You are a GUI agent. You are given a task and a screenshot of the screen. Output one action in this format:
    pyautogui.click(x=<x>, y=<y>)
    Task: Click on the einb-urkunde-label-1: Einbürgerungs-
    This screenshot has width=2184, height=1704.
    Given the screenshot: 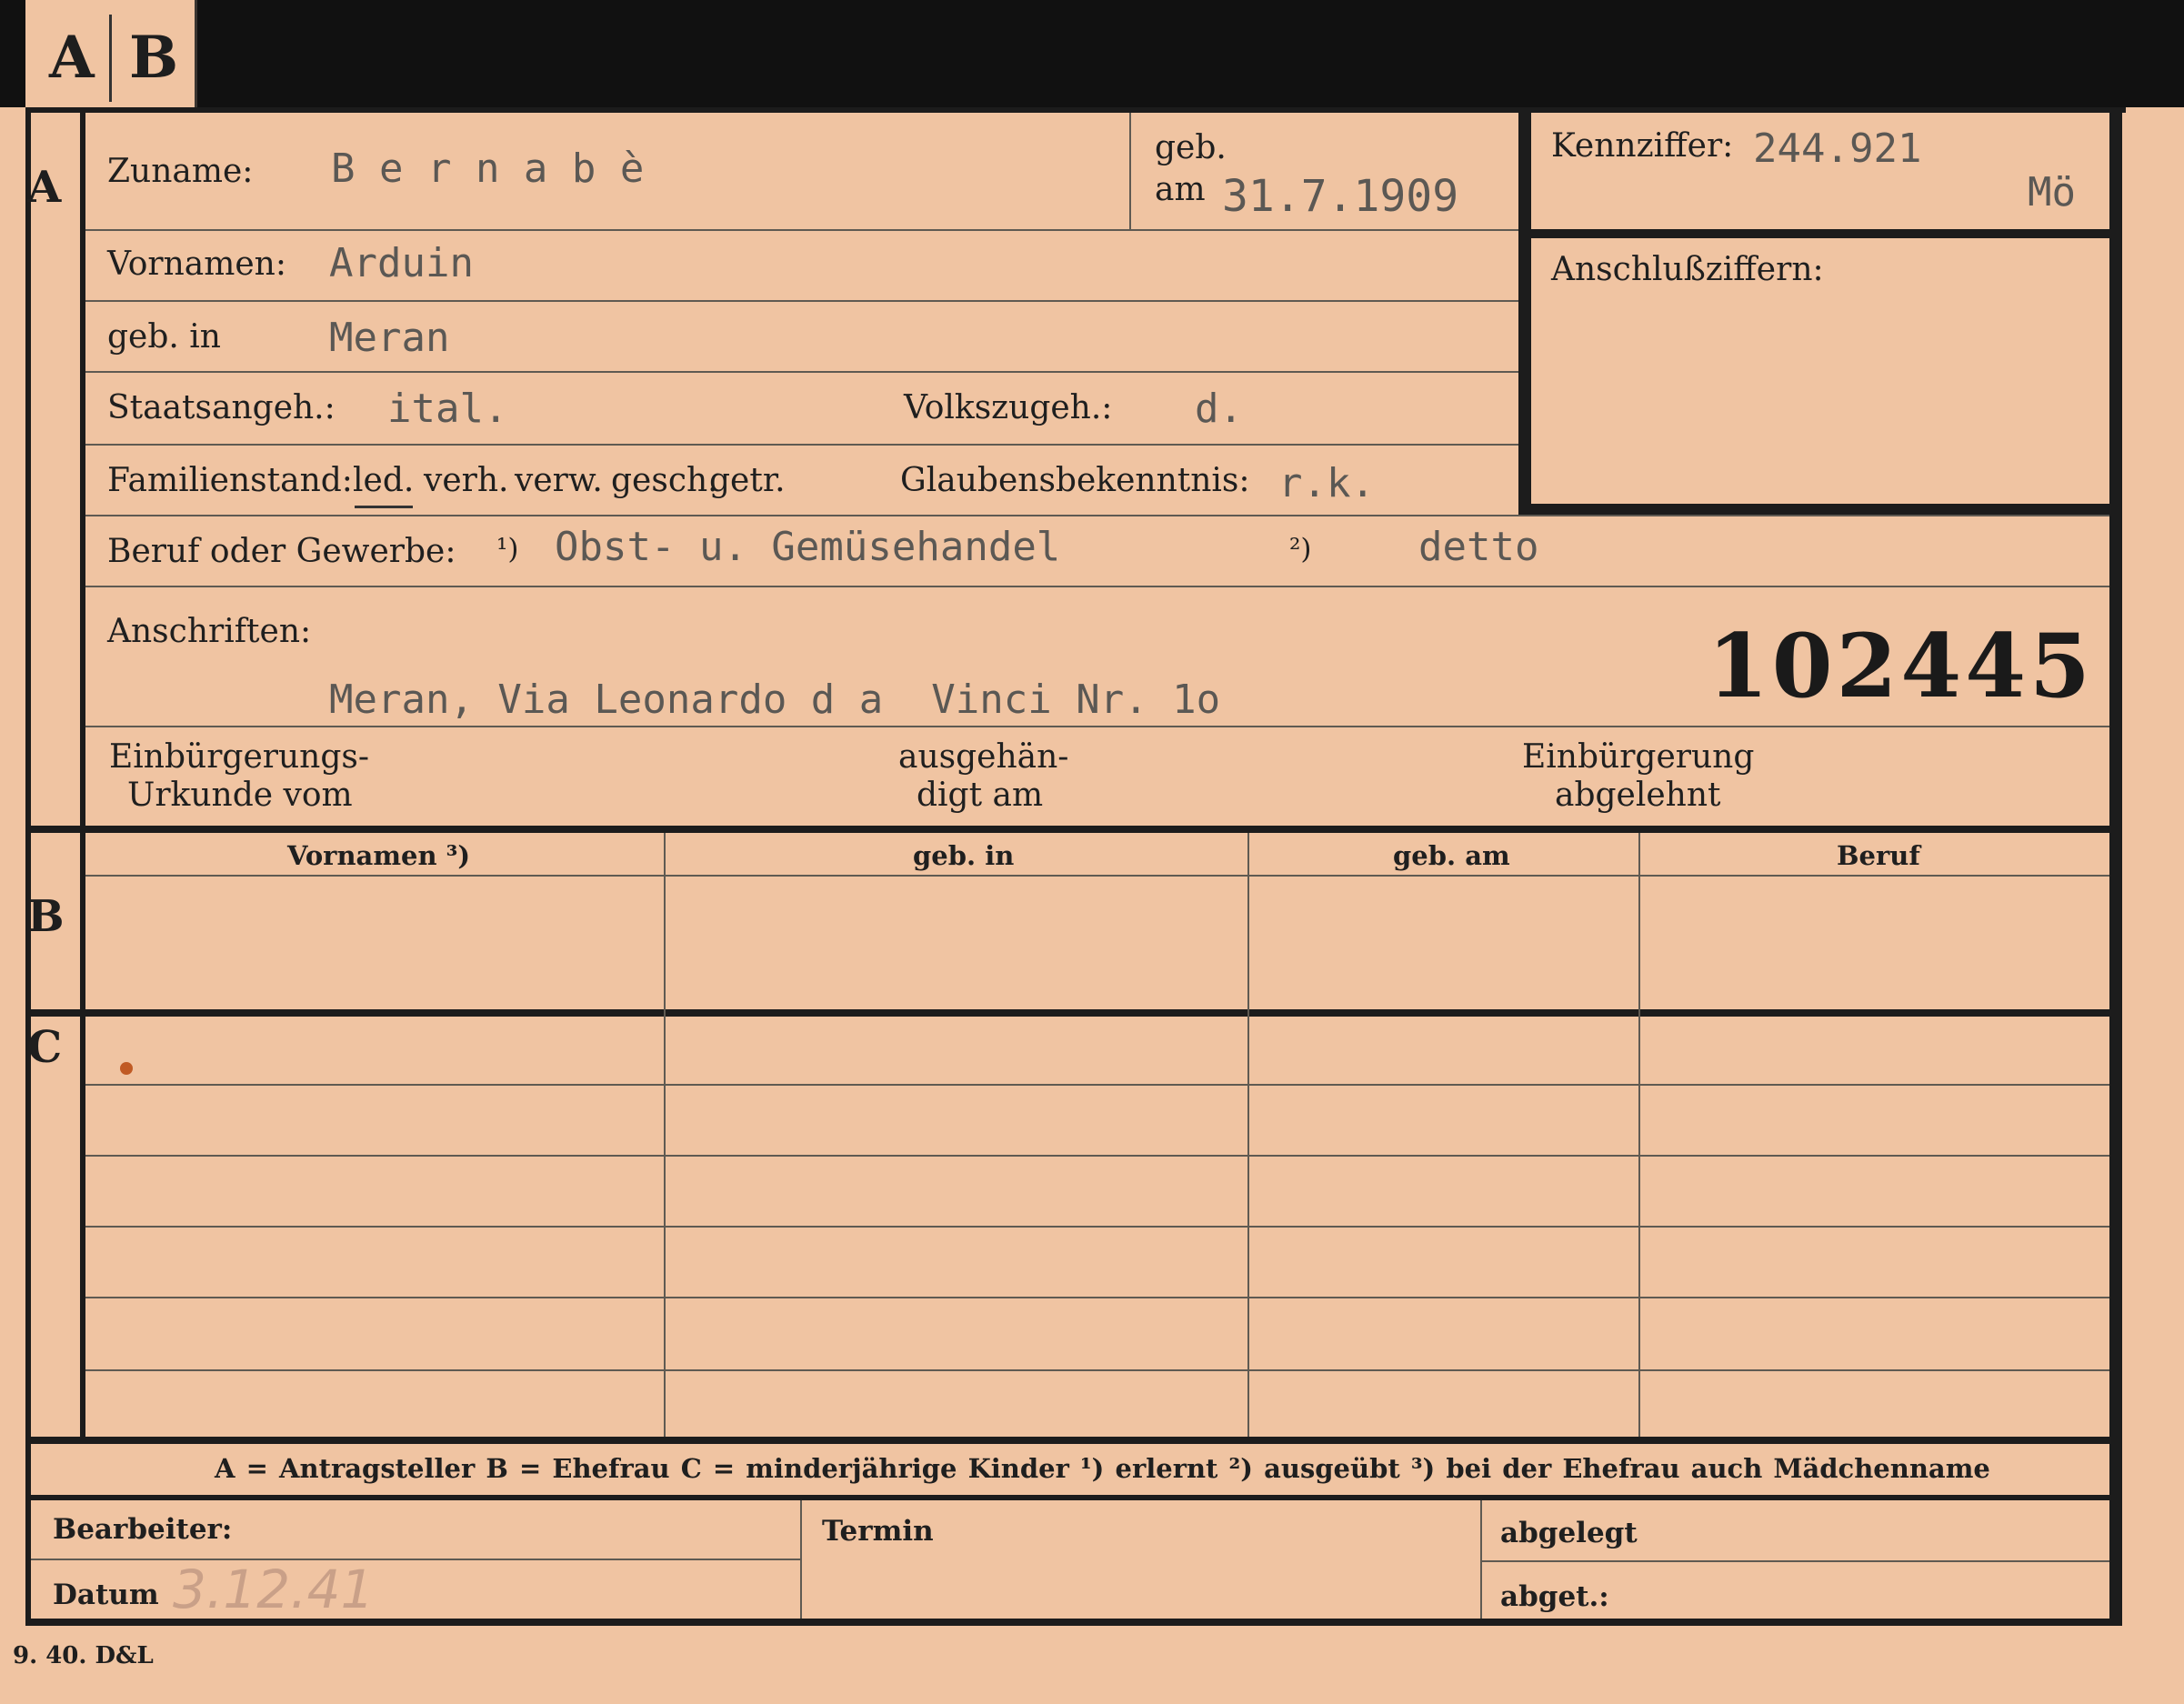 What is the action you would take?
    pyautogui.click(x=239, y=757)
    